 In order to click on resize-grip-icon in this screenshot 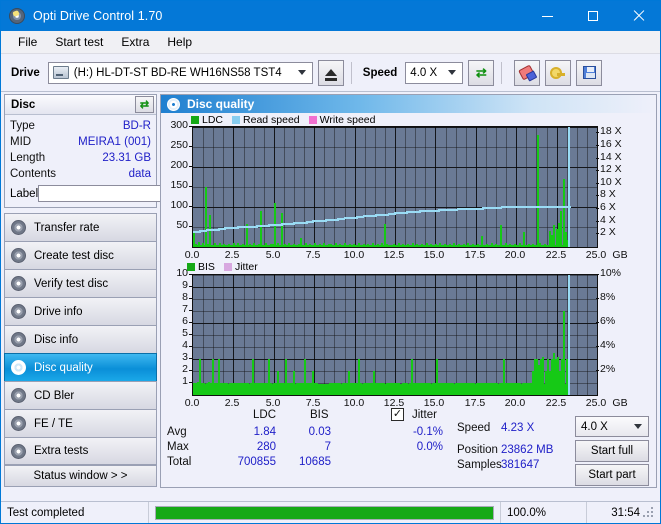, I will do `click(646, 512)`.